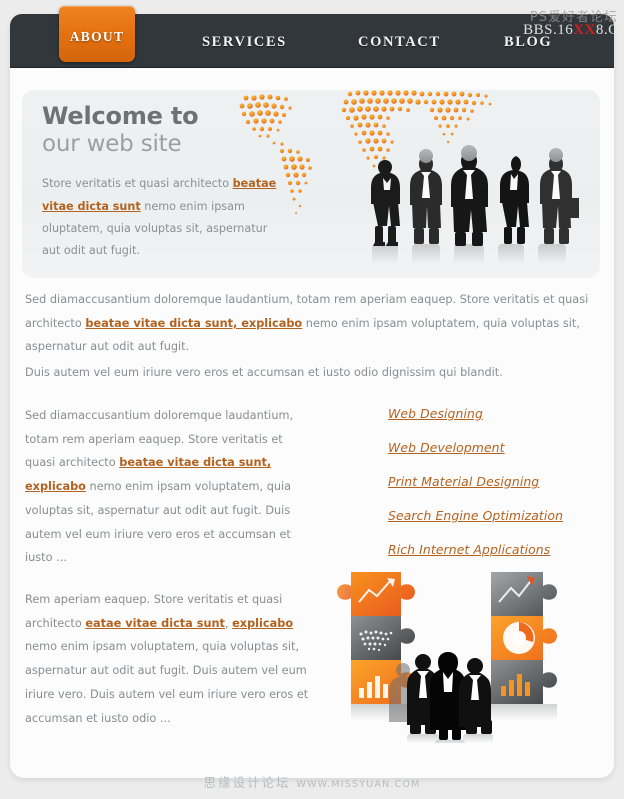 The image size is (624, 799). Describe the element at coordinates (488, 549) in the screenshot. I see `service-link-rich-internet-applications: Rich Internet Applications` at that location.